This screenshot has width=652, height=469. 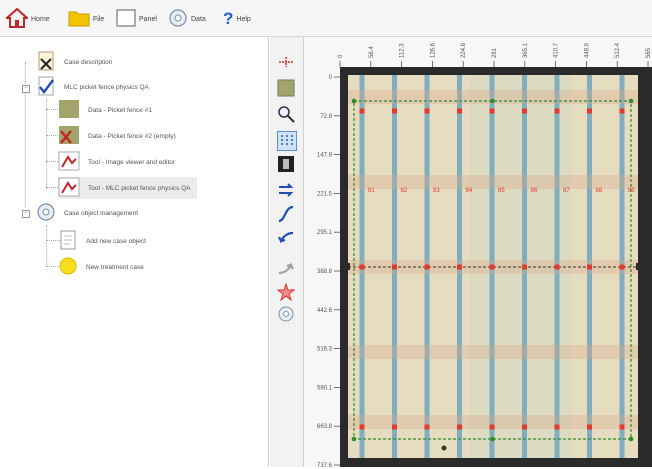 I want to click on tree-item-mlc-qa: MLC picket fence physics QA, so click(x=92, y=87).